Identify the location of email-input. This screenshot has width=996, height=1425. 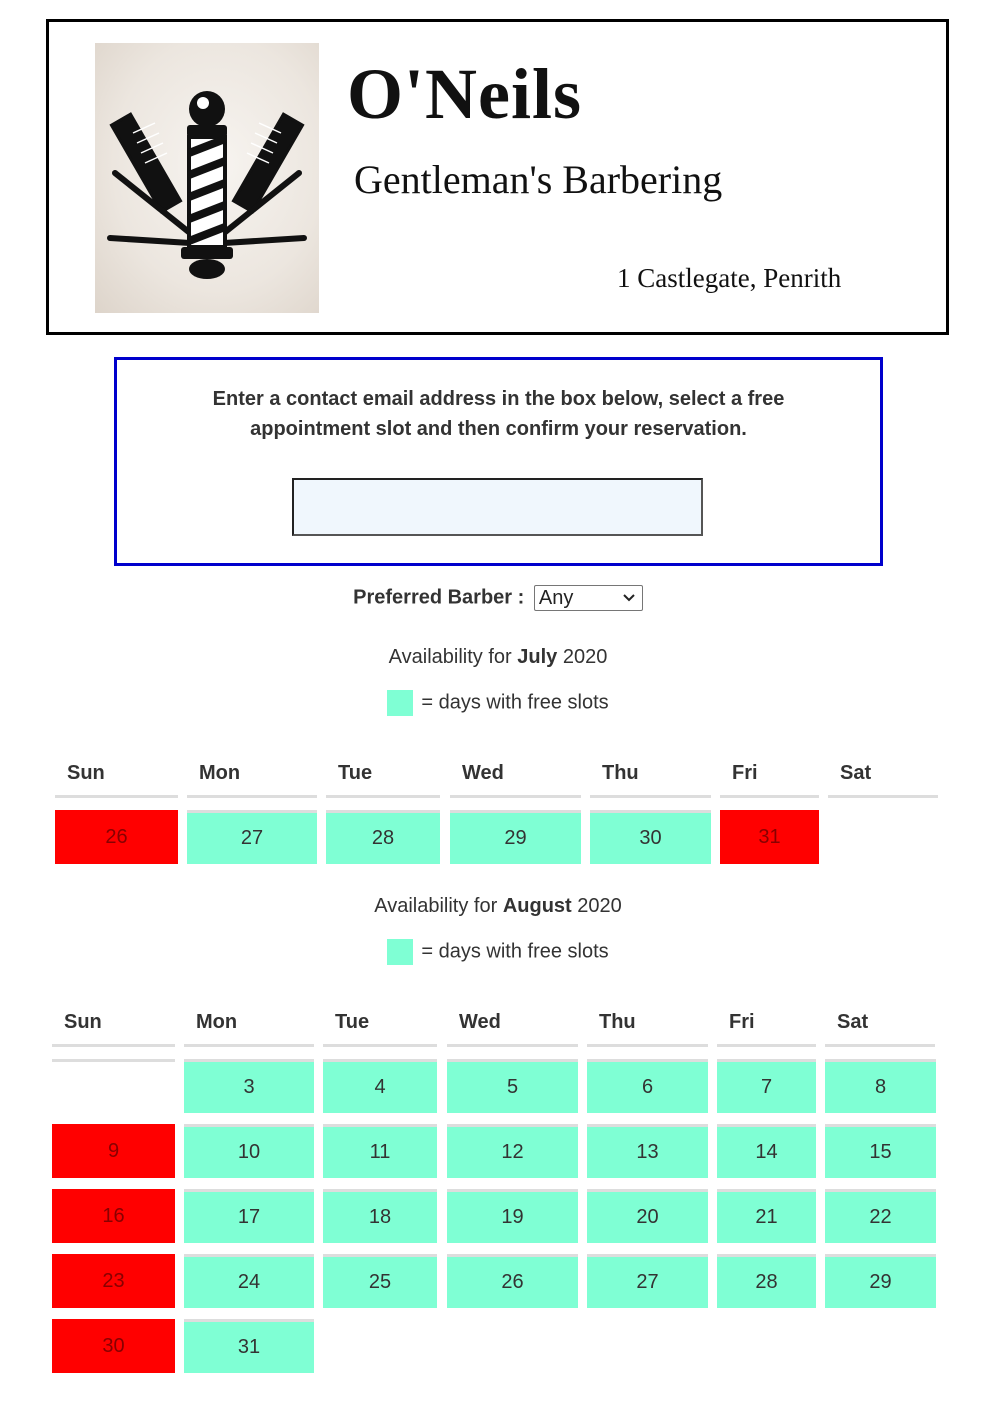
(497, 507).